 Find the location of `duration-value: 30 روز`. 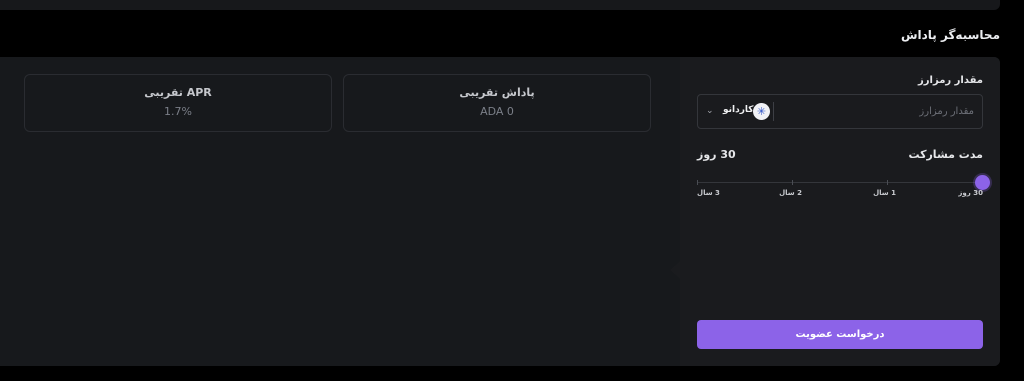

duration-value: 30 روز is located at coordinates (716, 154).